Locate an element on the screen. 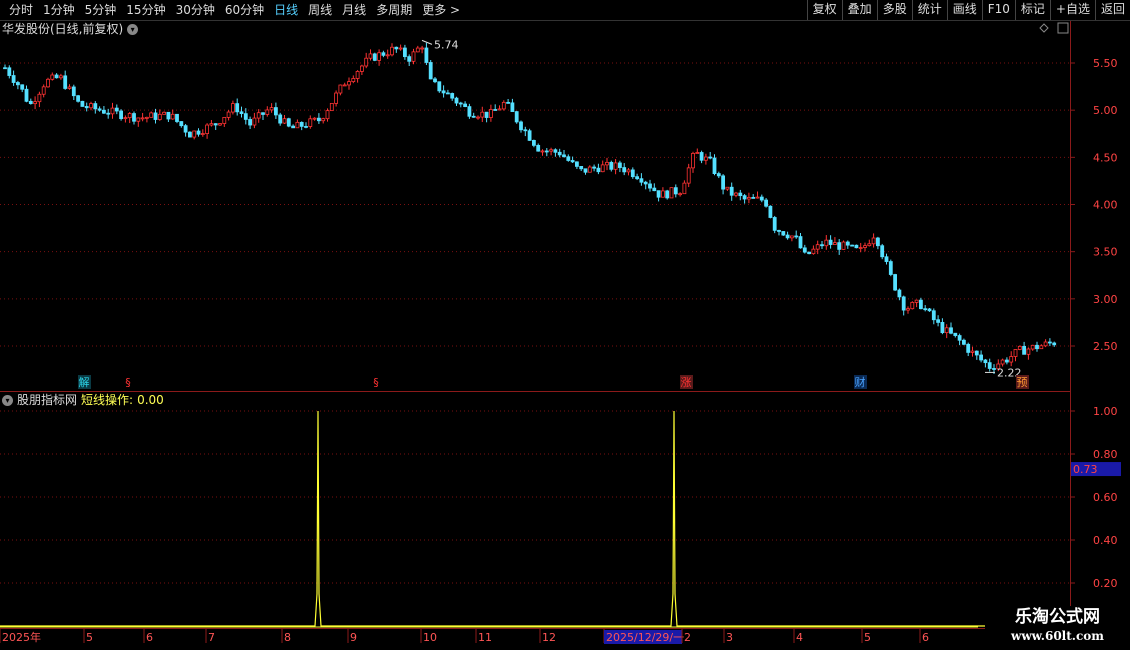  event-marker: 解 is located at coordinates (84, 382).